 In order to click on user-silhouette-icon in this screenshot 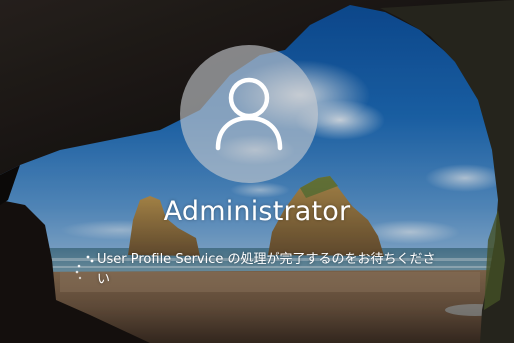, I will do `click(249, 114)`.